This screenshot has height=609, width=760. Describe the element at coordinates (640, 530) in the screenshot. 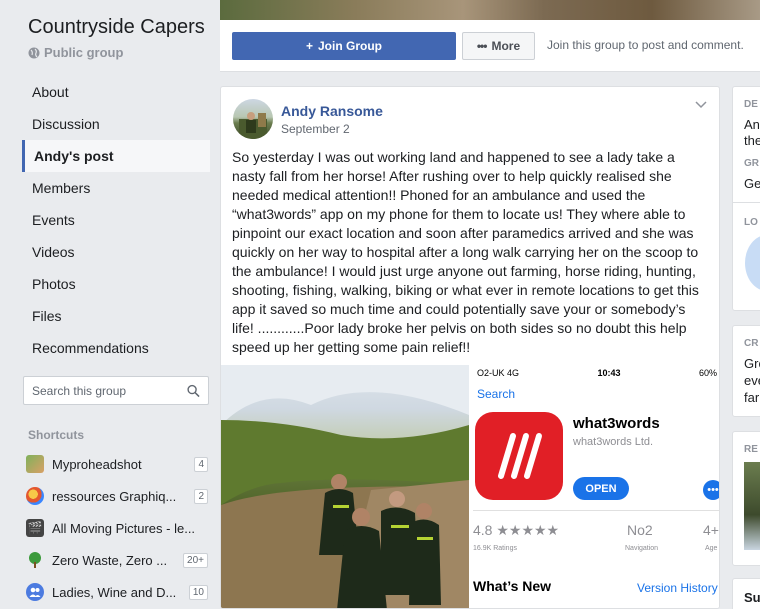

I see `app-rank: No2` at that location.